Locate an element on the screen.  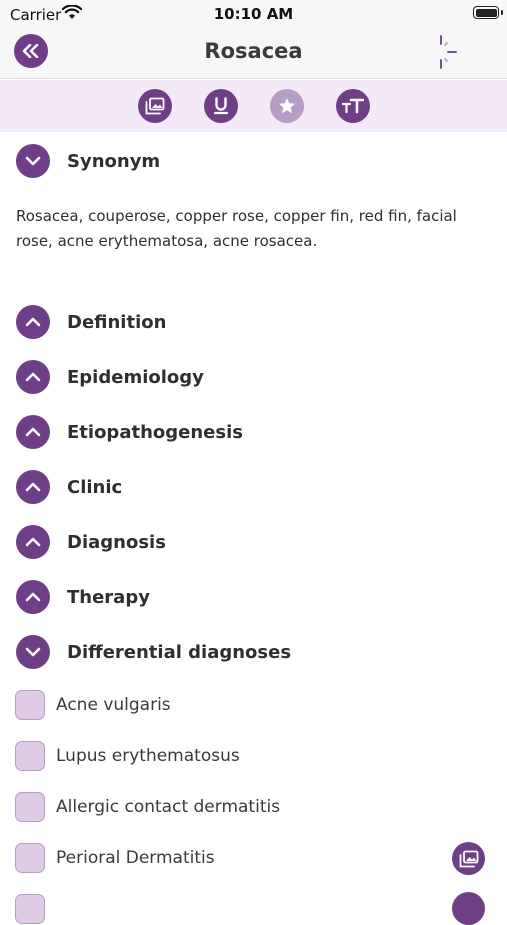
text-size-button is located at coordinates (353, 106).